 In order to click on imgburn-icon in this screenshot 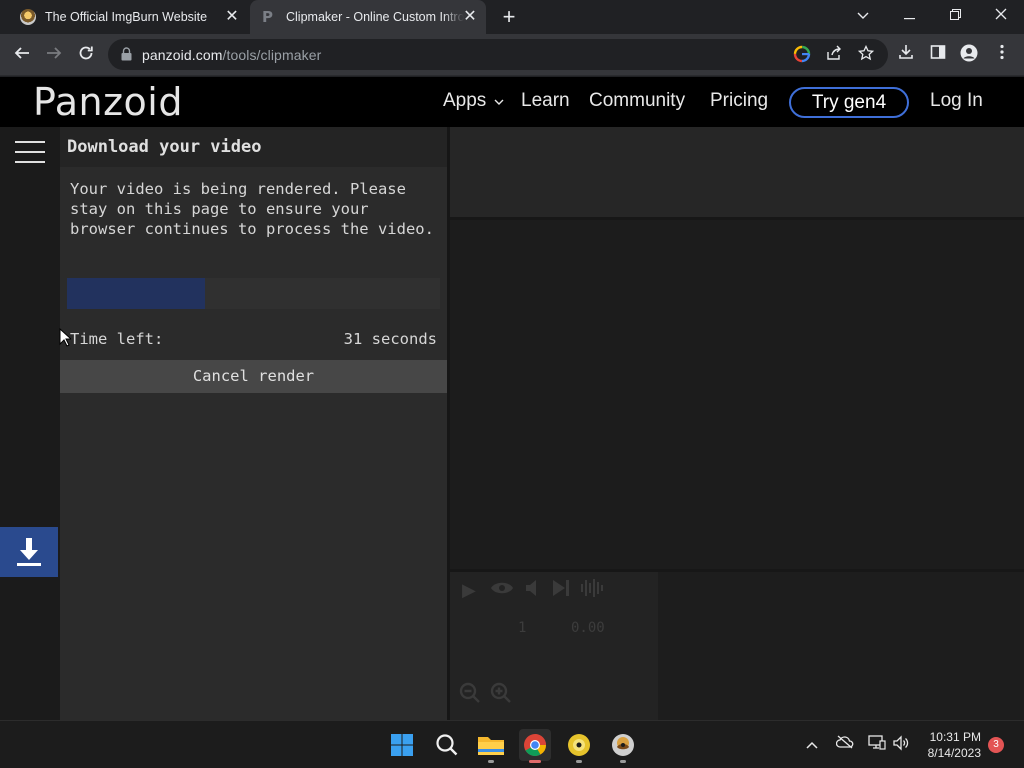, I will do `click(623, 745)`.